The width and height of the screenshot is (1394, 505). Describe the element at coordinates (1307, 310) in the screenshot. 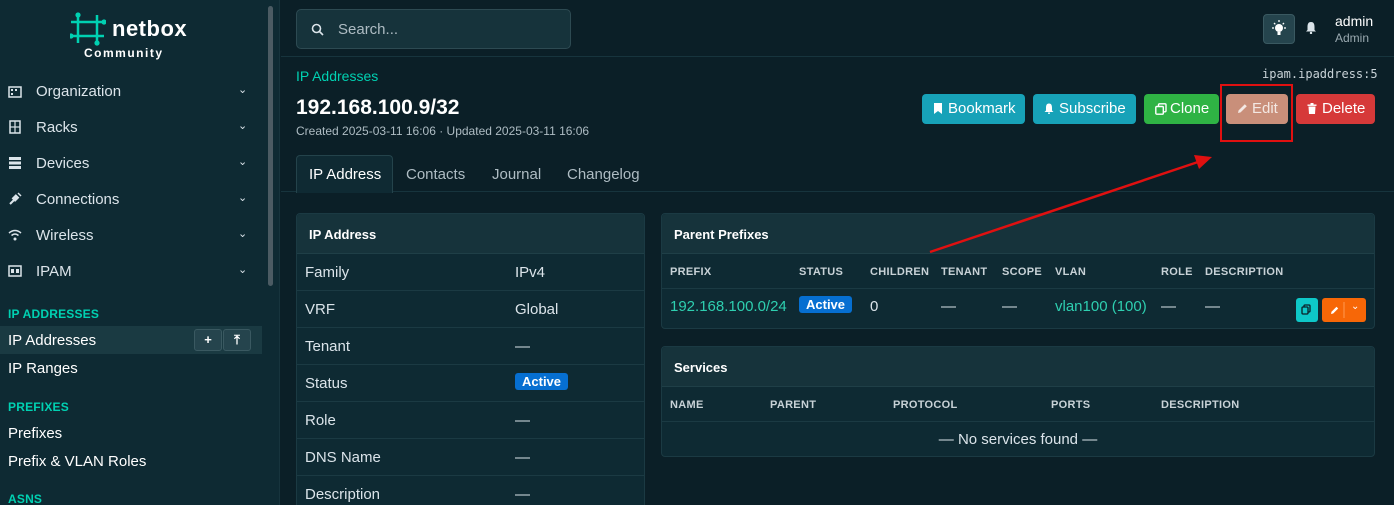

I see `copy-prefix-button` at that location.